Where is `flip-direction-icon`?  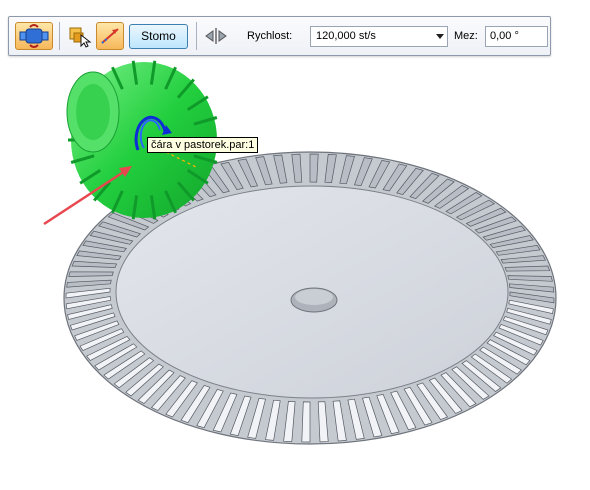
flip-direction-icon is located at coordinates (216, 36).